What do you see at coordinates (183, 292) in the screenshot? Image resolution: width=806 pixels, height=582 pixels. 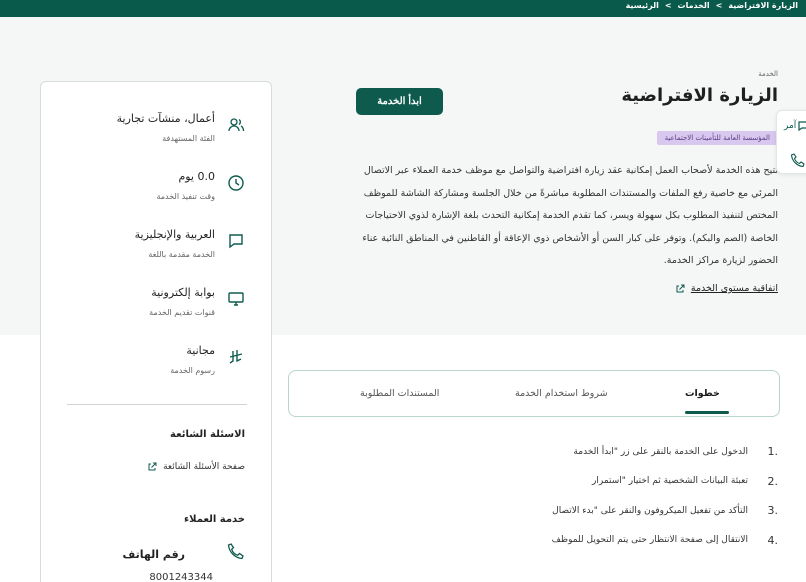 I see `info-value: بوابة إلكترونية` at bounding box center [183, 292].